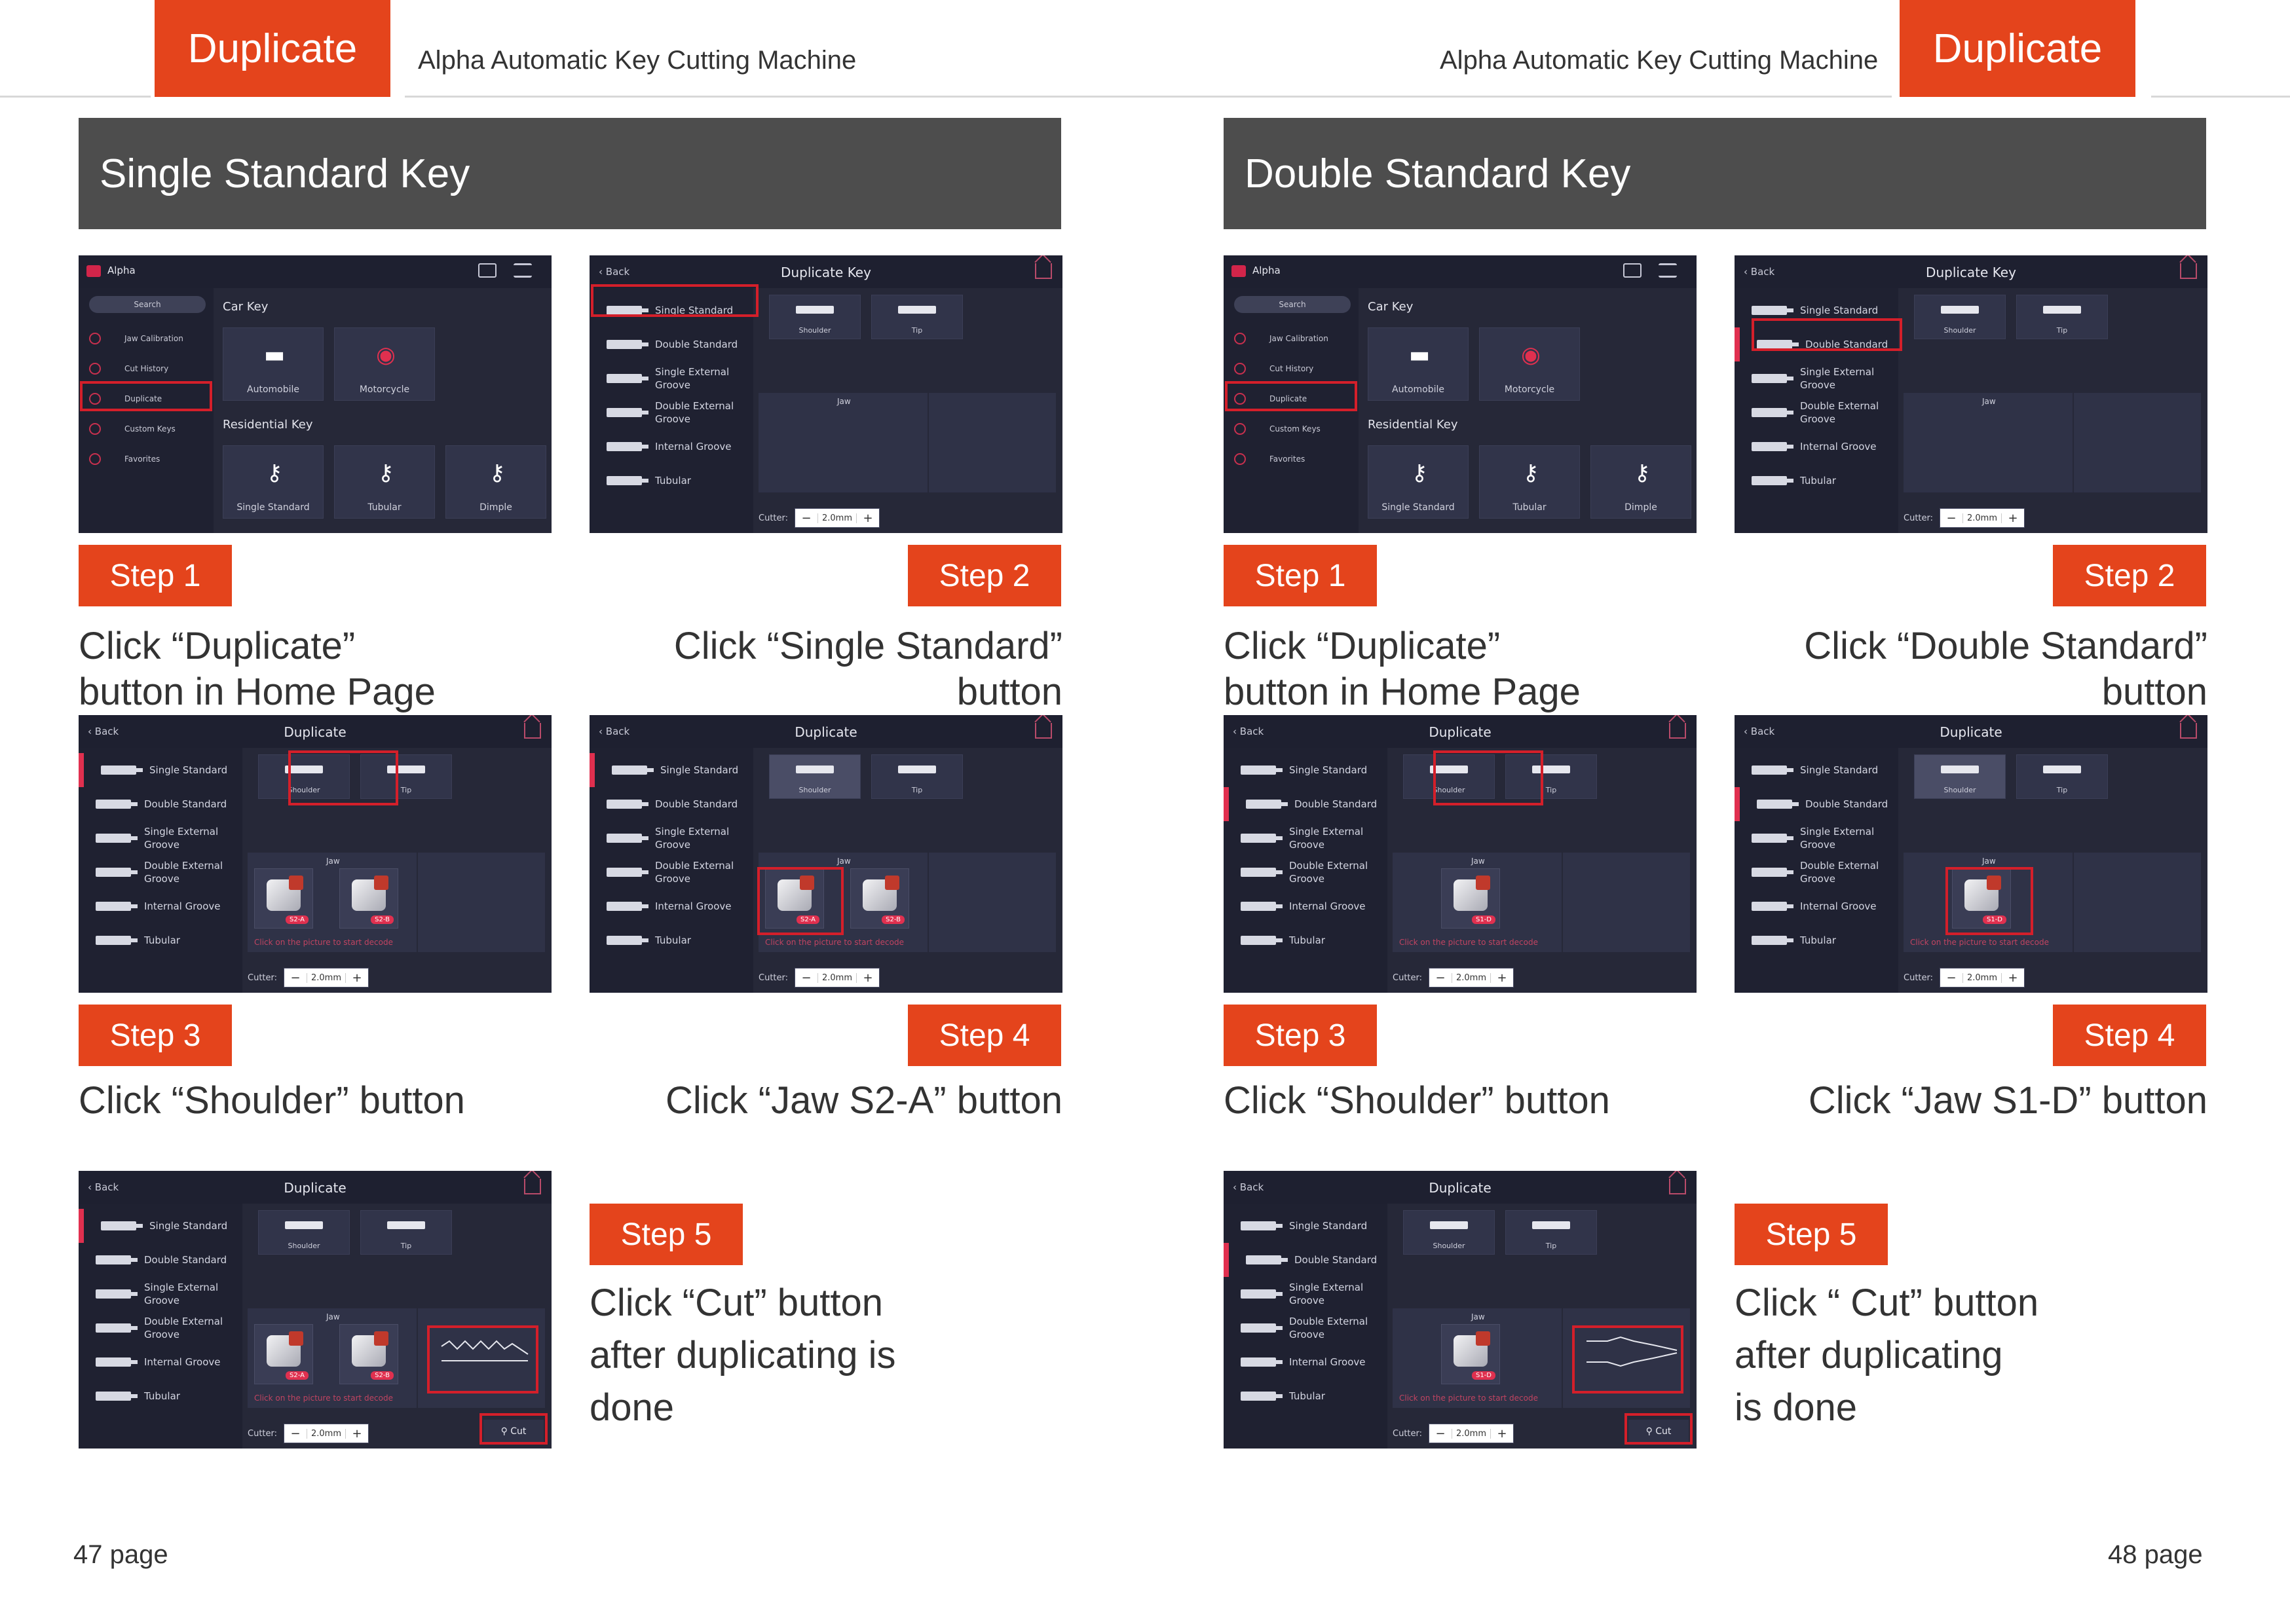 The image size is (2290, 1624). I want to click on menu-favorites: Favorites, so click(1292, 459).